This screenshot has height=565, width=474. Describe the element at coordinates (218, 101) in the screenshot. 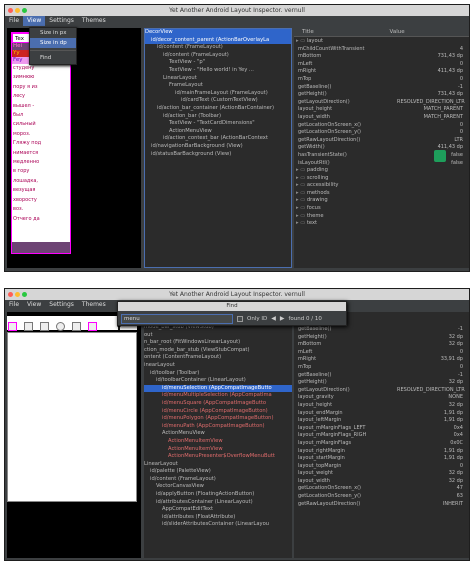

I see `tree-node: id/cardText (CustomTextView)` at that location.